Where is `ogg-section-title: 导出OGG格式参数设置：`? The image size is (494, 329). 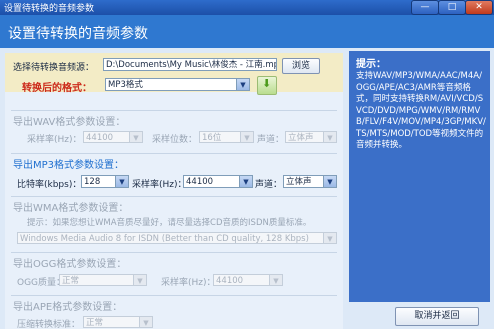
ogg-section-title: 导出OGG格式参数设置： is located at coordinates (70, 264).